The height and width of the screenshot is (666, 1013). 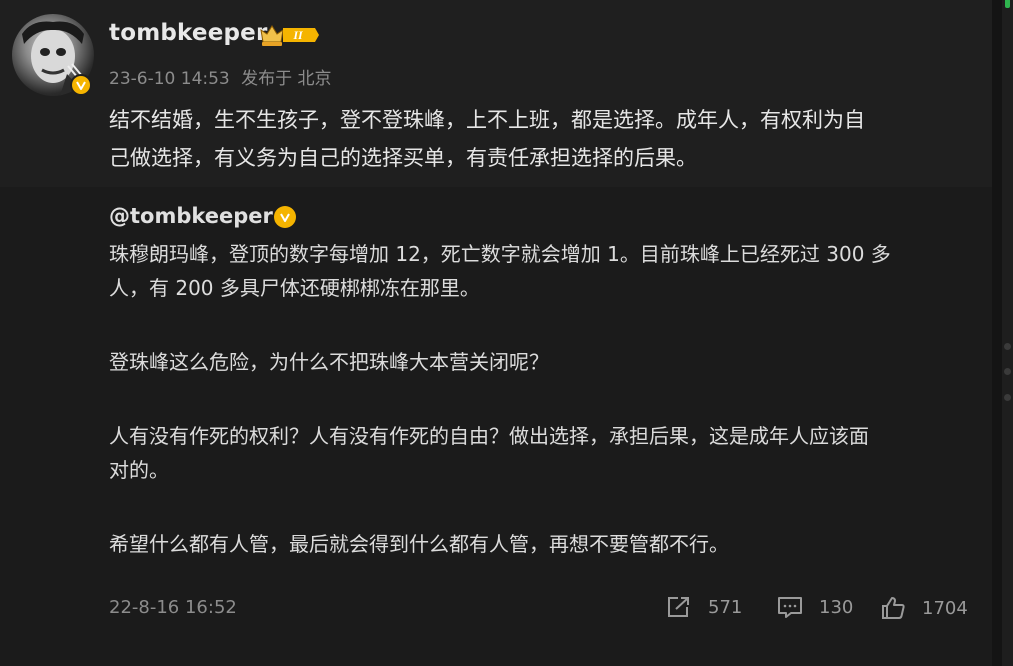 I want to click on post-meta: 23-6-10 14:53 发布于 北京, so click(x=220, y=76).